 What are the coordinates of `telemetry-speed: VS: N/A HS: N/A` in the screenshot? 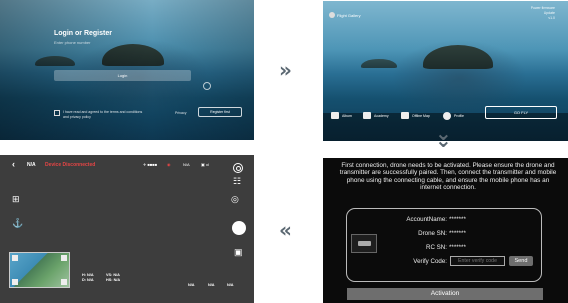 It's located at (113, 277).